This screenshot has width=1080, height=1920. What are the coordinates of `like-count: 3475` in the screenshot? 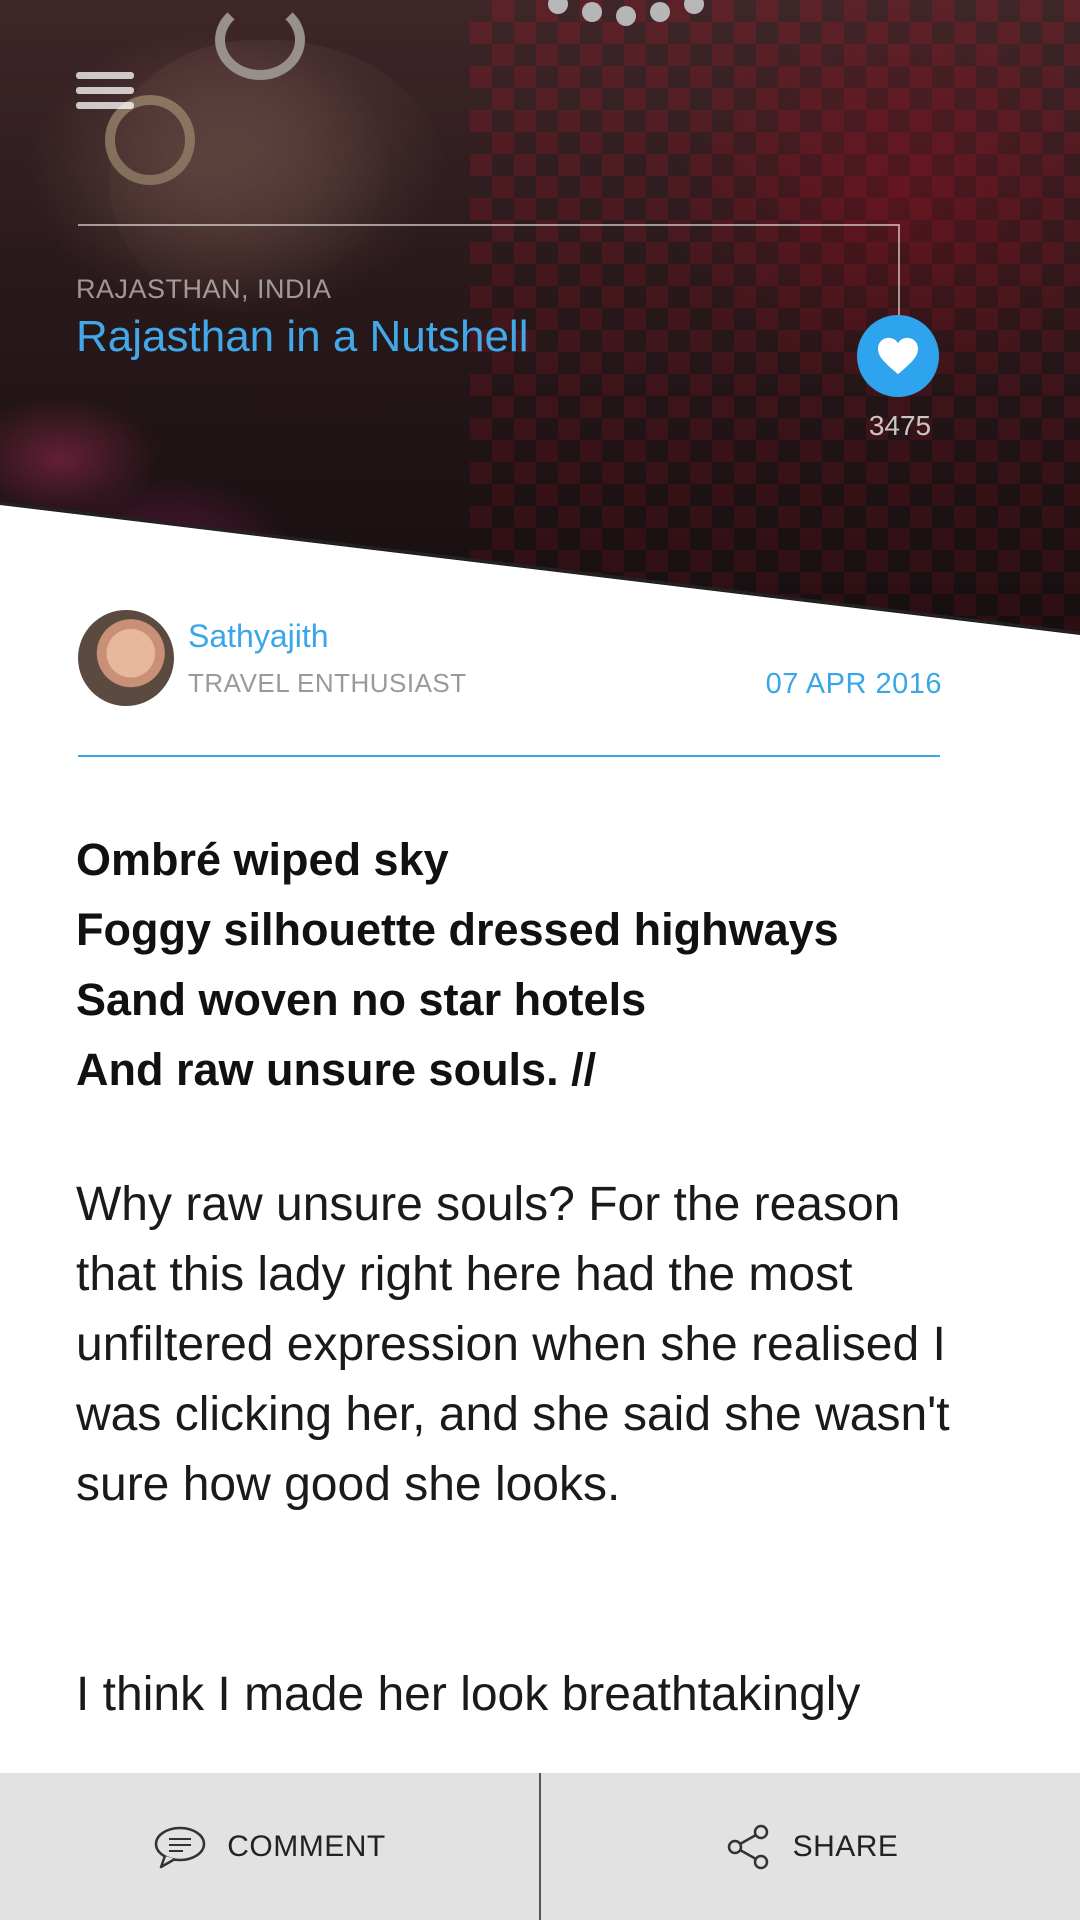 It's located at (900, 425).